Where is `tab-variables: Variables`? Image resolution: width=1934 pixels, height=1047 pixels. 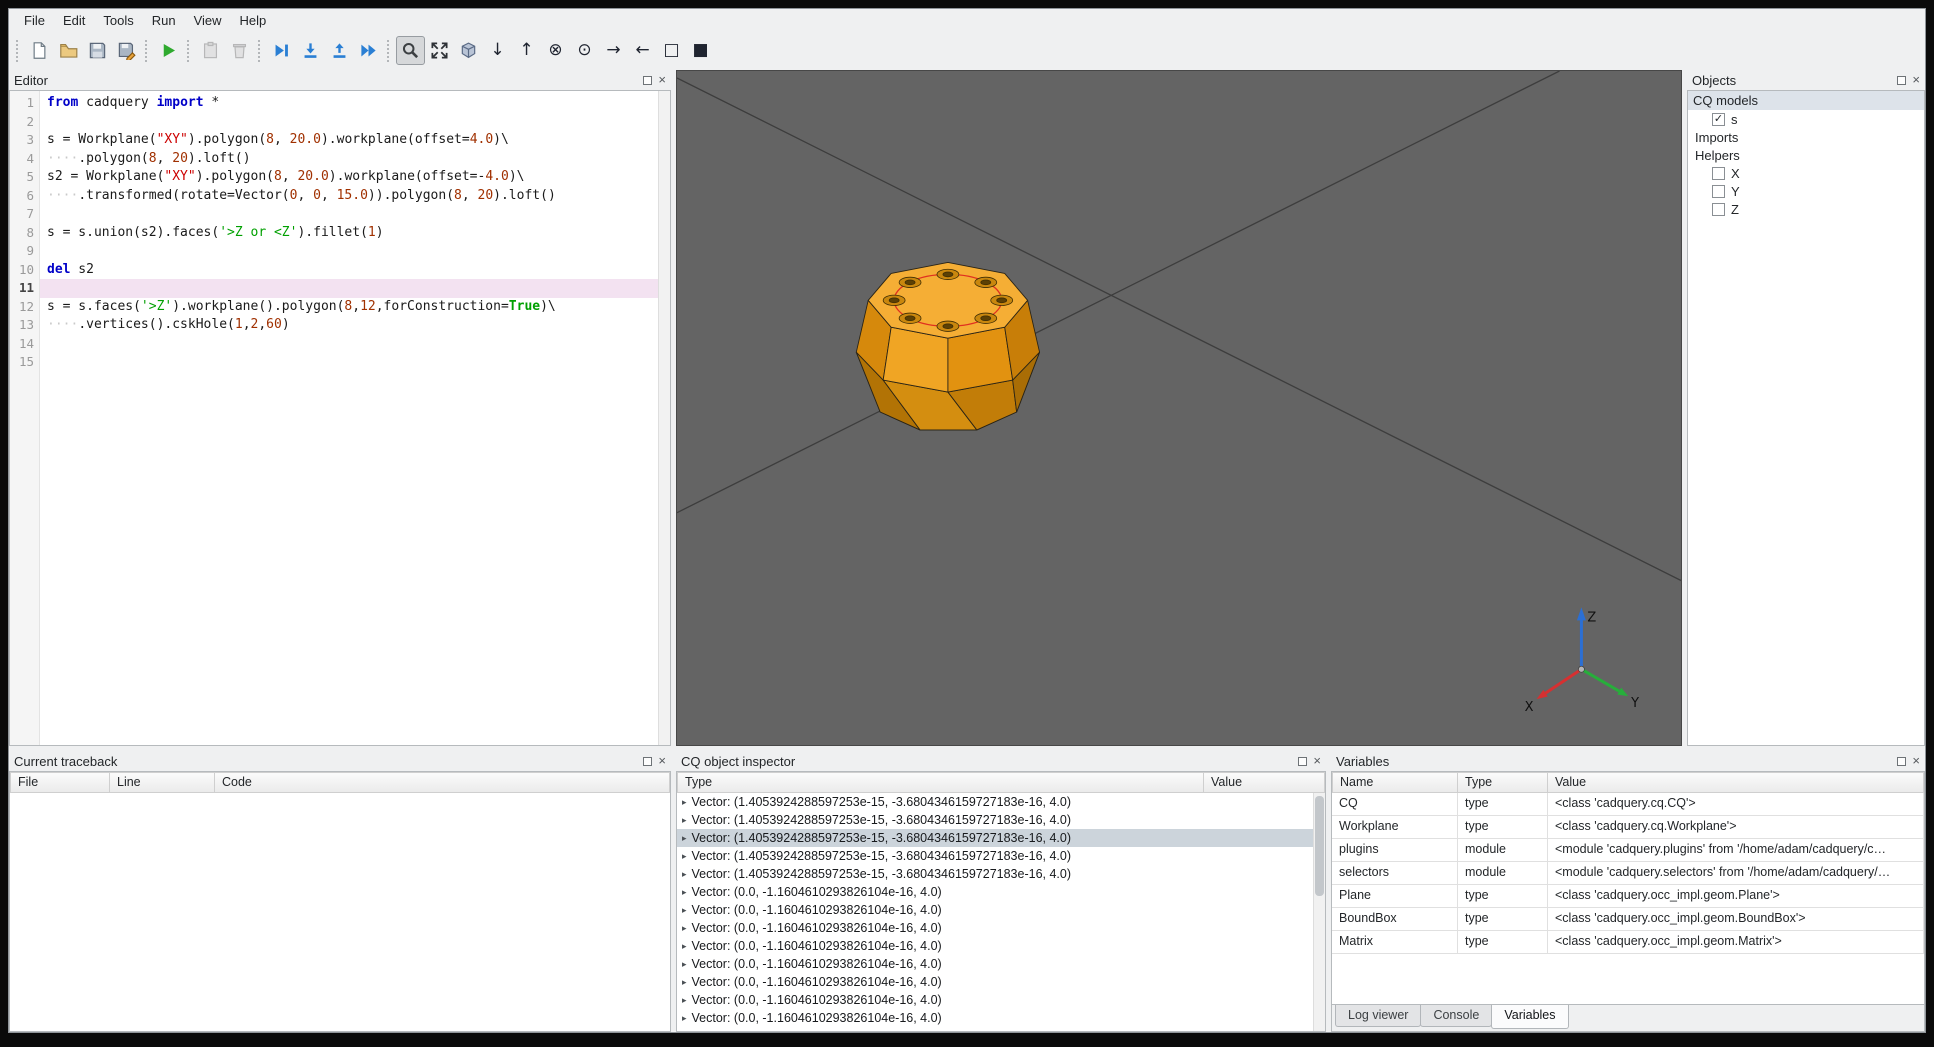
tab-variables: Variables is located at coordinates (1530, 1017).